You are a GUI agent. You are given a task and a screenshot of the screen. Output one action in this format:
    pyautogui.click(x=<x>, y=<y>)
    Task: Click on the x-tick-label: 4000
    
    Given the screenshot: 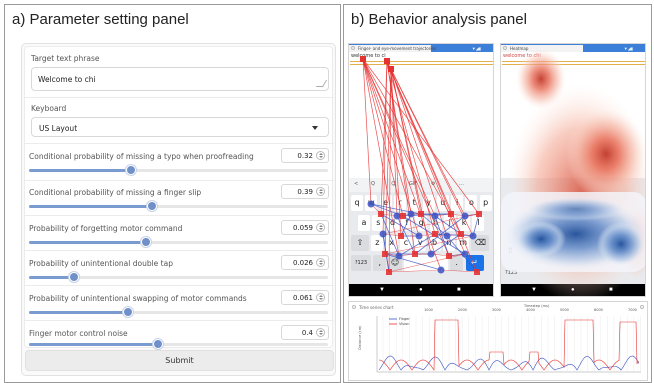 What is the action you would take?
    pyautogui.click(x=530, y=310)
    